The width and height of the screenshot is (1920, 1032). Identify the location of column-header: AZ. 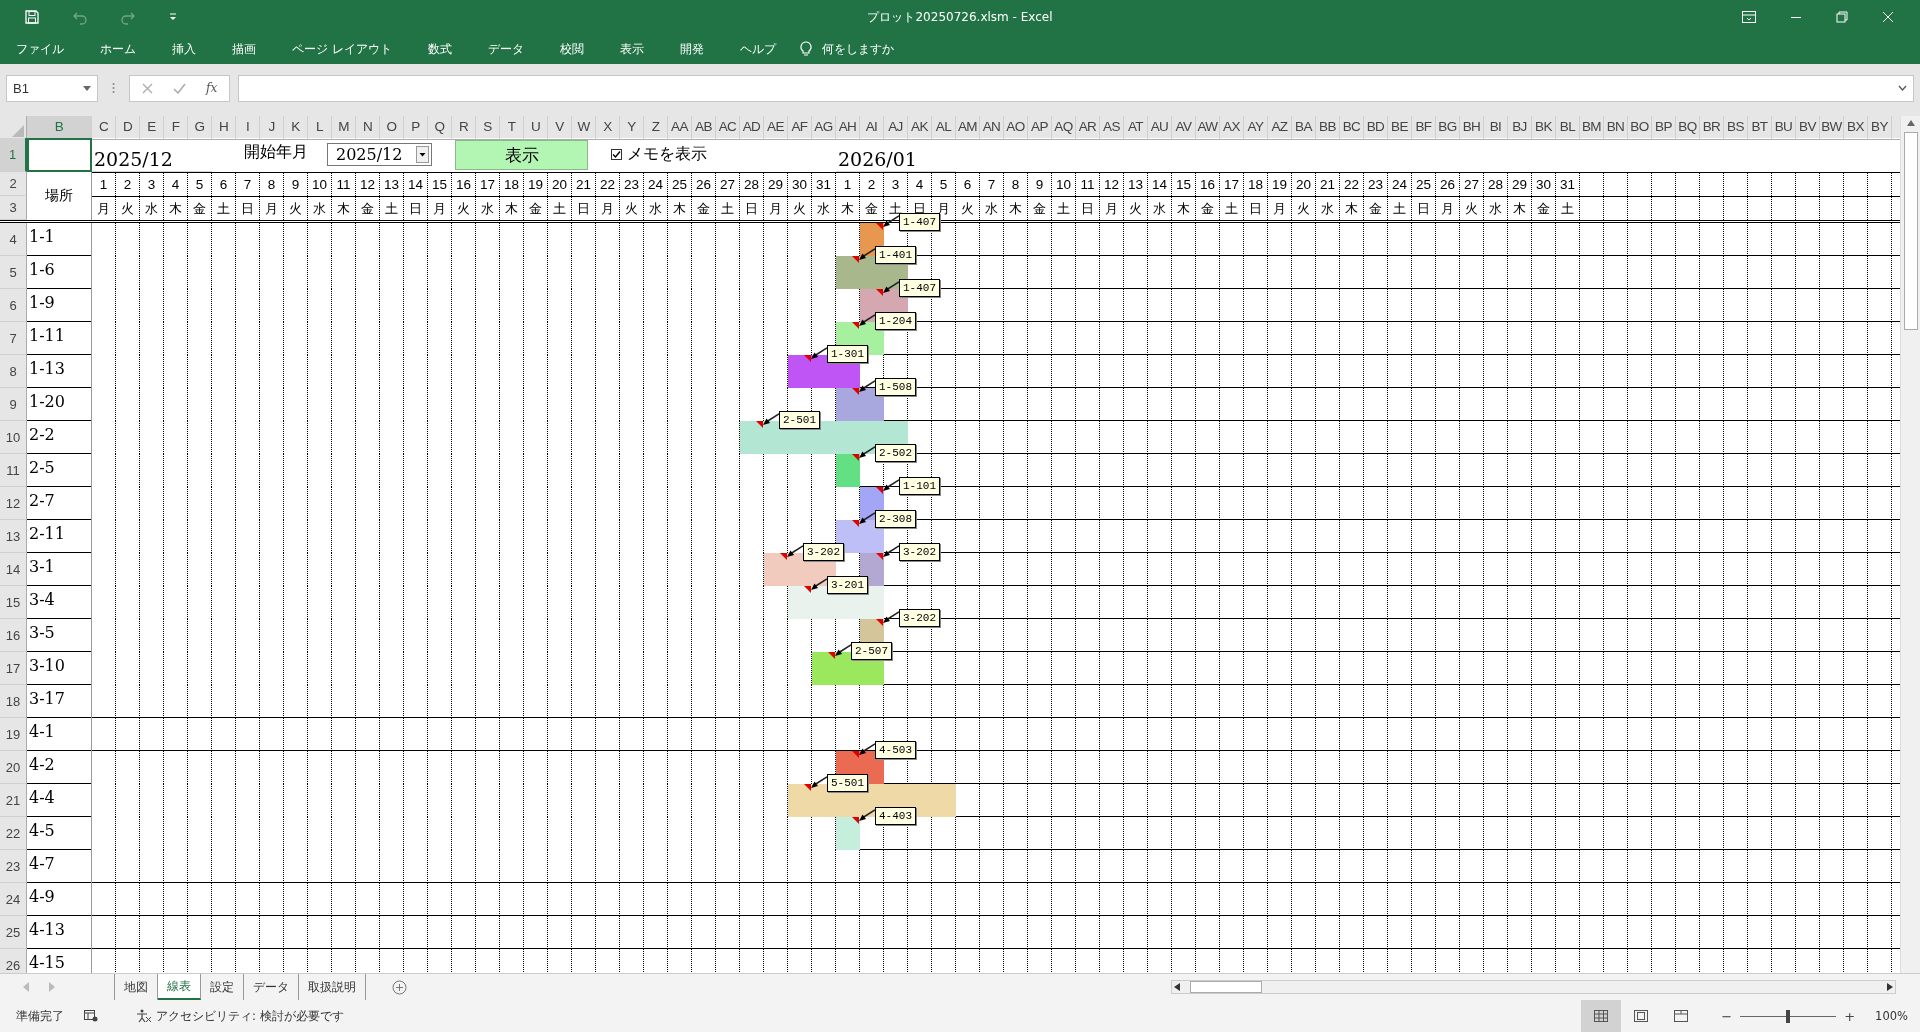
(1280, 128).